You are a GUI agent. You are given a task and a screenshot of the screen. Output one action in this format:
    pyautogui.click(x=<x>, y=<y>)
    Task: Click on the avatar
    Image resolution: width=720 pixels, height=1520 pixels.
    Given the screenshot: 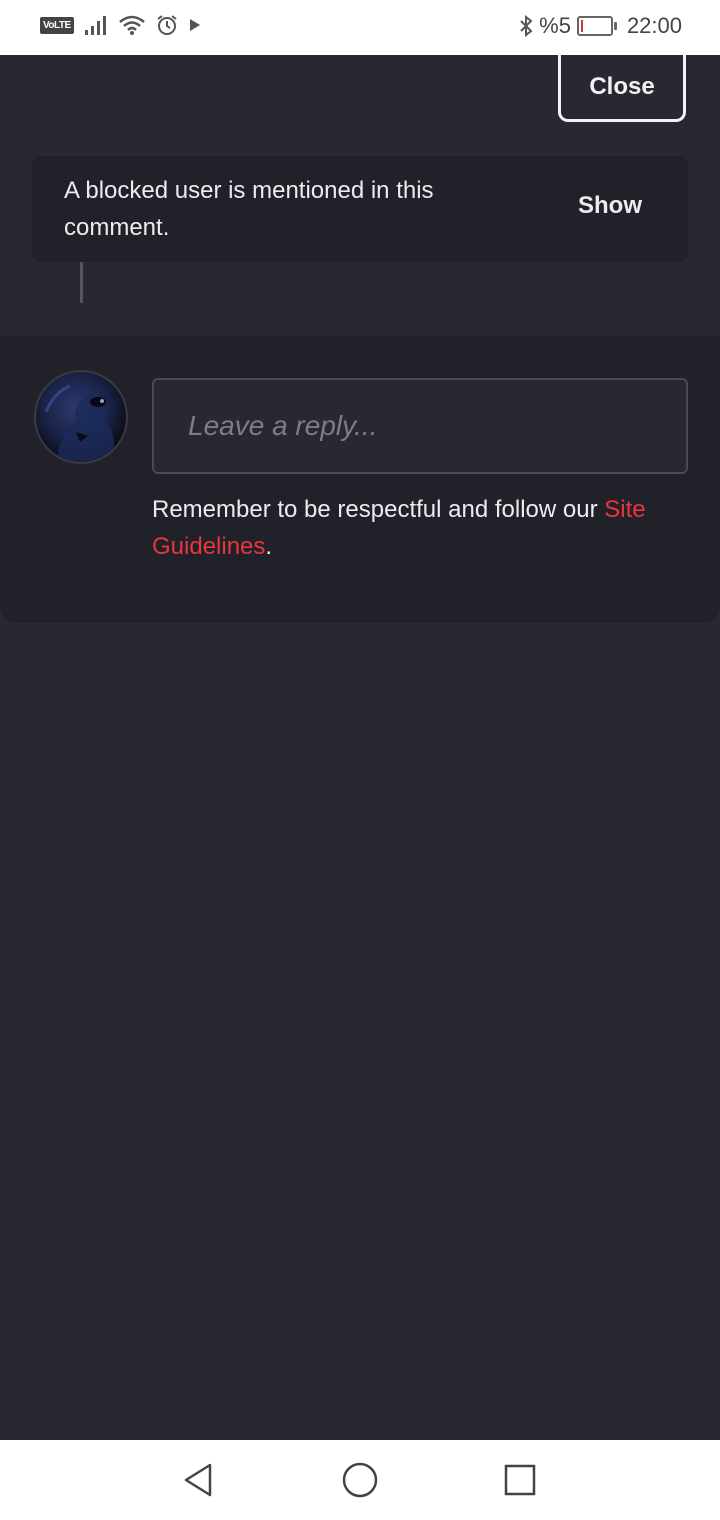 What is the action you would take?
    pyautogui.click(x=81, y=417)
    